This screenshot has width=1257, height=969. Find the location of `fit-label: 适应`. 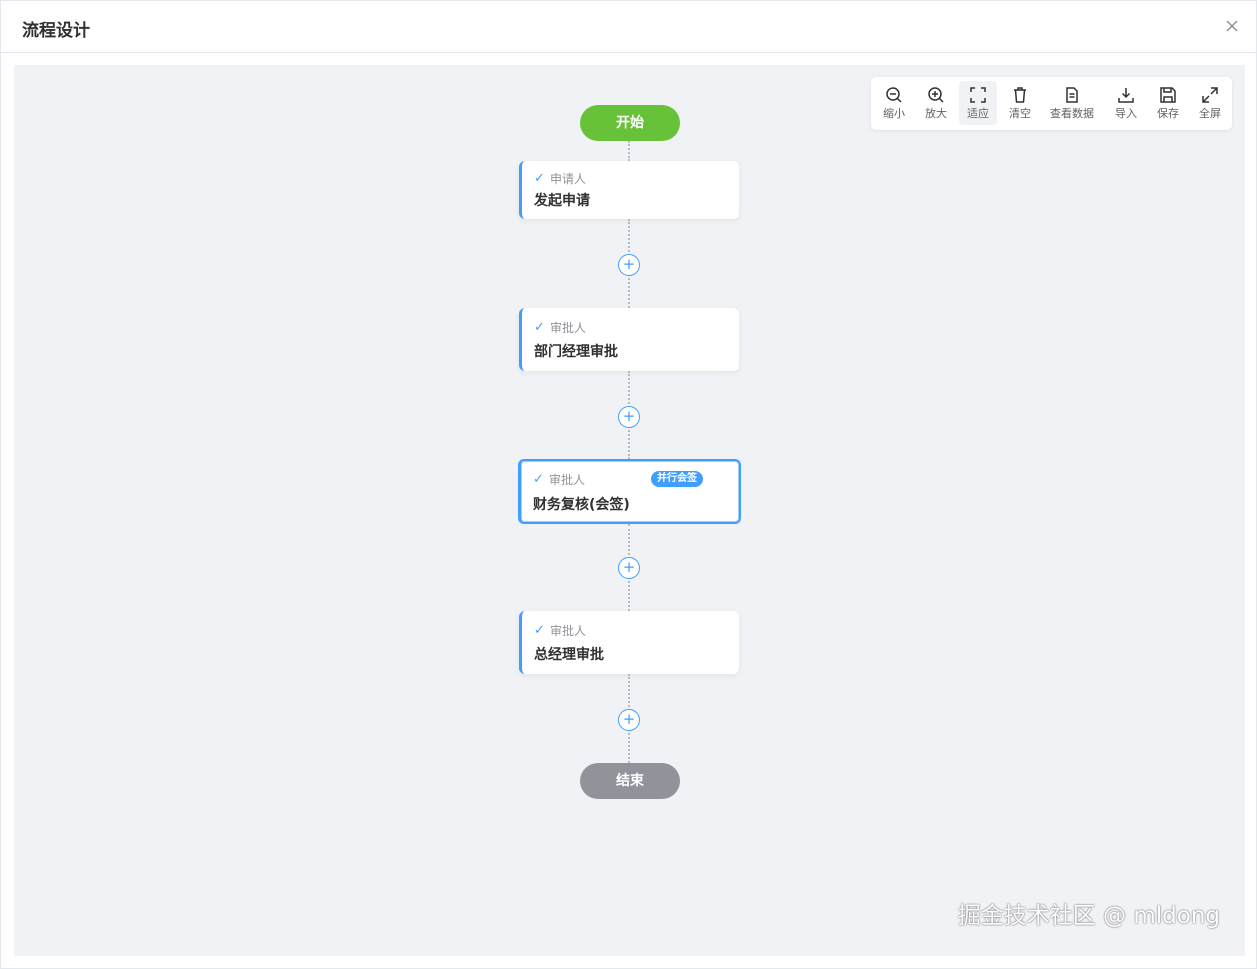

fit-label: 适应 is located at coordinates (978, 113).